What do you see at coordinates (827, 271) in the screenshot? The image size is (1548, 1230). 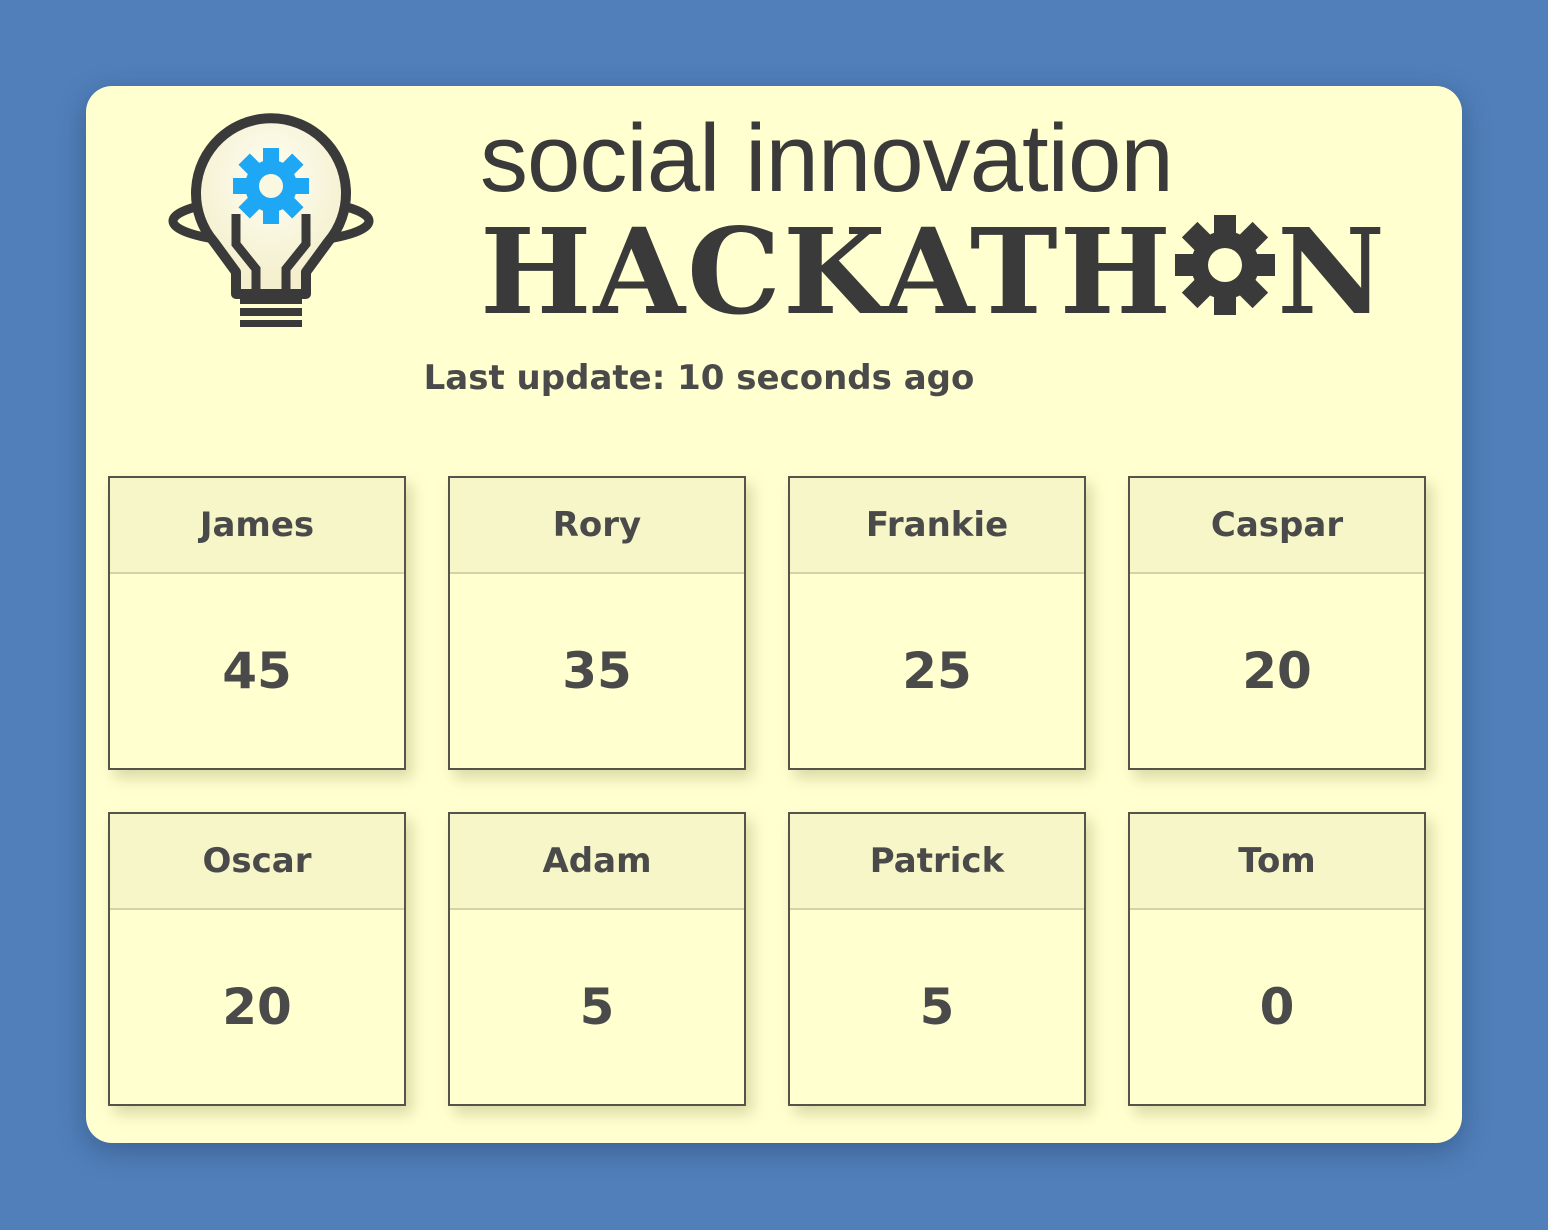 I see `logo-title-prefix: HACKATH` at bounding box center [827, 271].